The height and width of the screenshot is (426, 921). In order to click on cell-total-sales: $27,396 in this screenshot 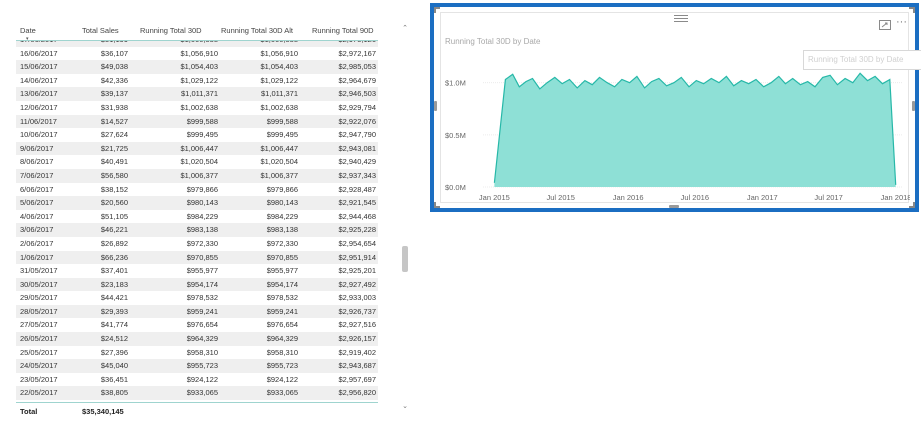, I will do `click(114, 352)`.